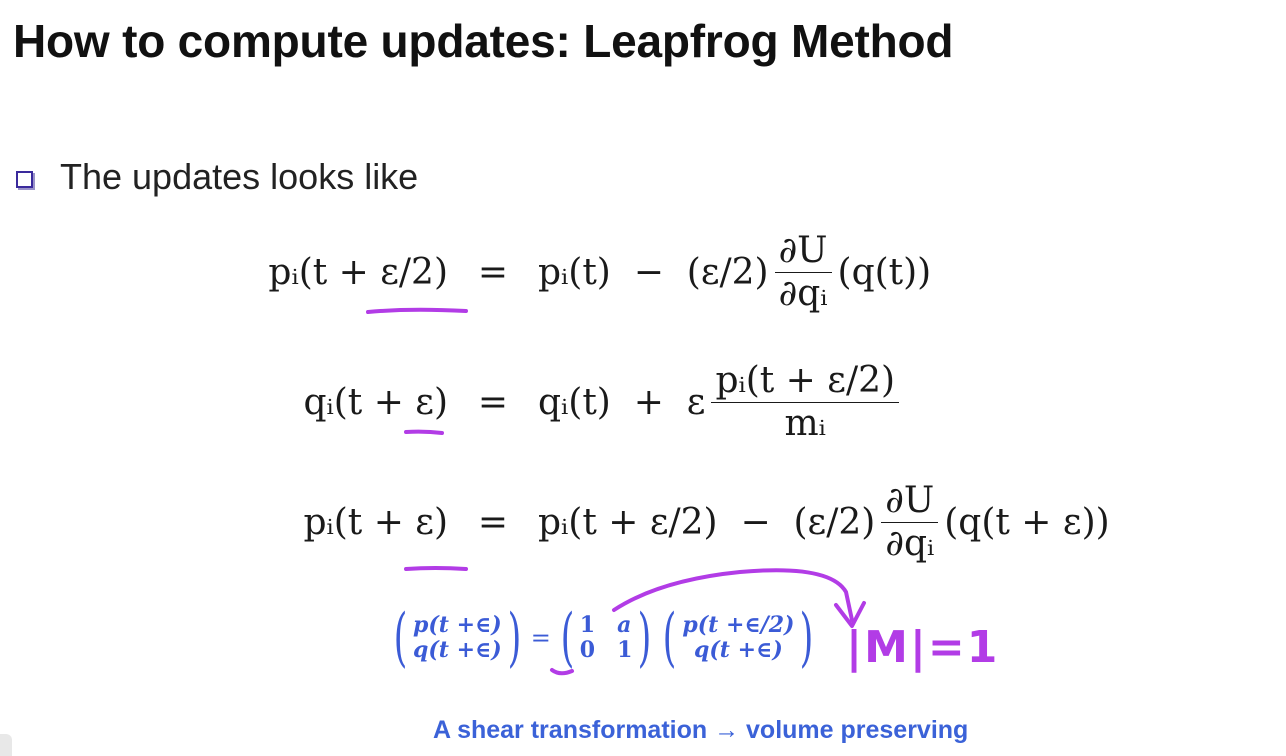 The width and height of the screenshot is (1286, 756). Describe the element at coordinates (624, 624) in the screenshot. I see `matrix-entry: a` at that location.